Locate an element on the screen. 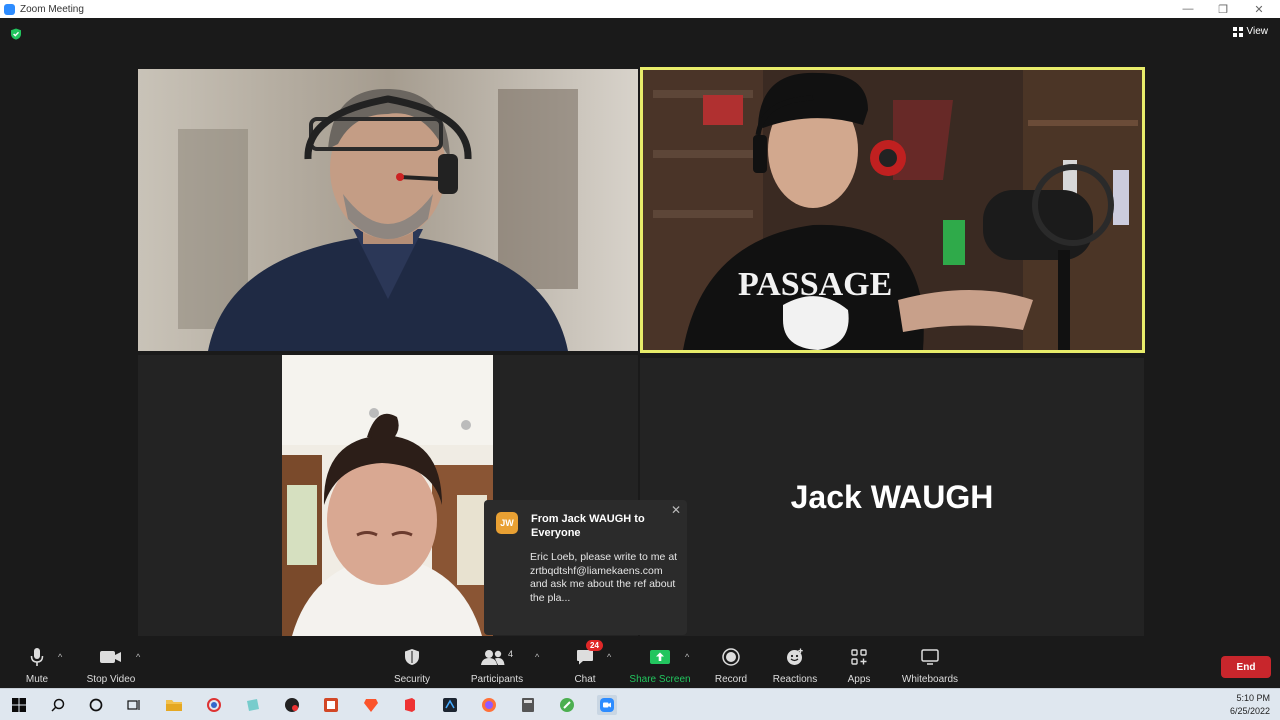 This screenshot has width=1280, height=720. app-icon-dark is located at coordinates (450, 705).